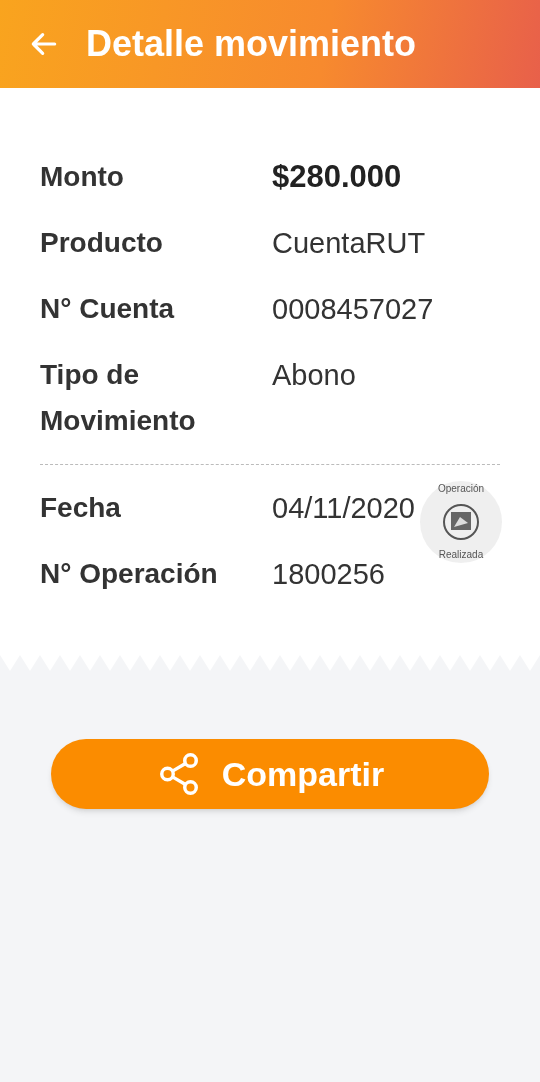  Describe the element at coordinates (461, 555) in the screenshot. I see `stamp-text: Realizada` at that location.